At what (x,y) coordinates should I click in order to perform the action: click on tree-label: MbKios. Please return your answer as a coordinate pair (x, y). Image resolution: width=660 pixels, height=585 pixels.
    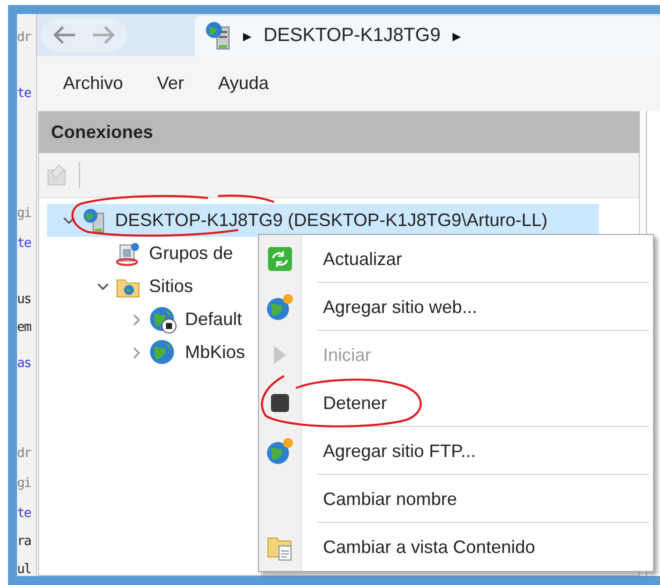
    Looking at the image, I should click on (215, 352).